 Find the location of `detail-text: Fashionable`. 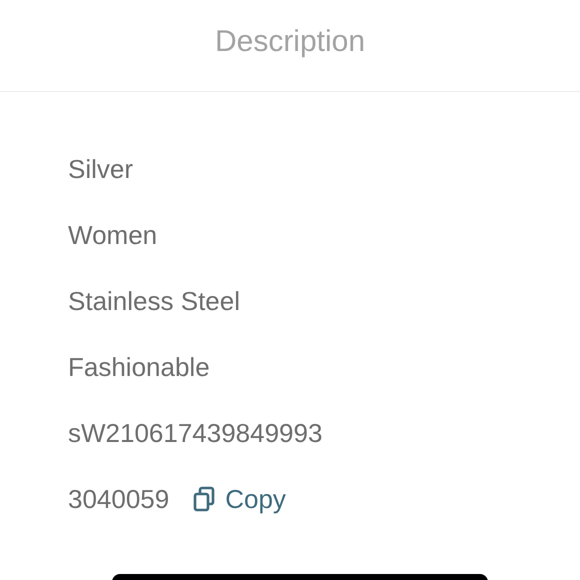

detail-text: Fashionable is located at coordinates (139, 367).